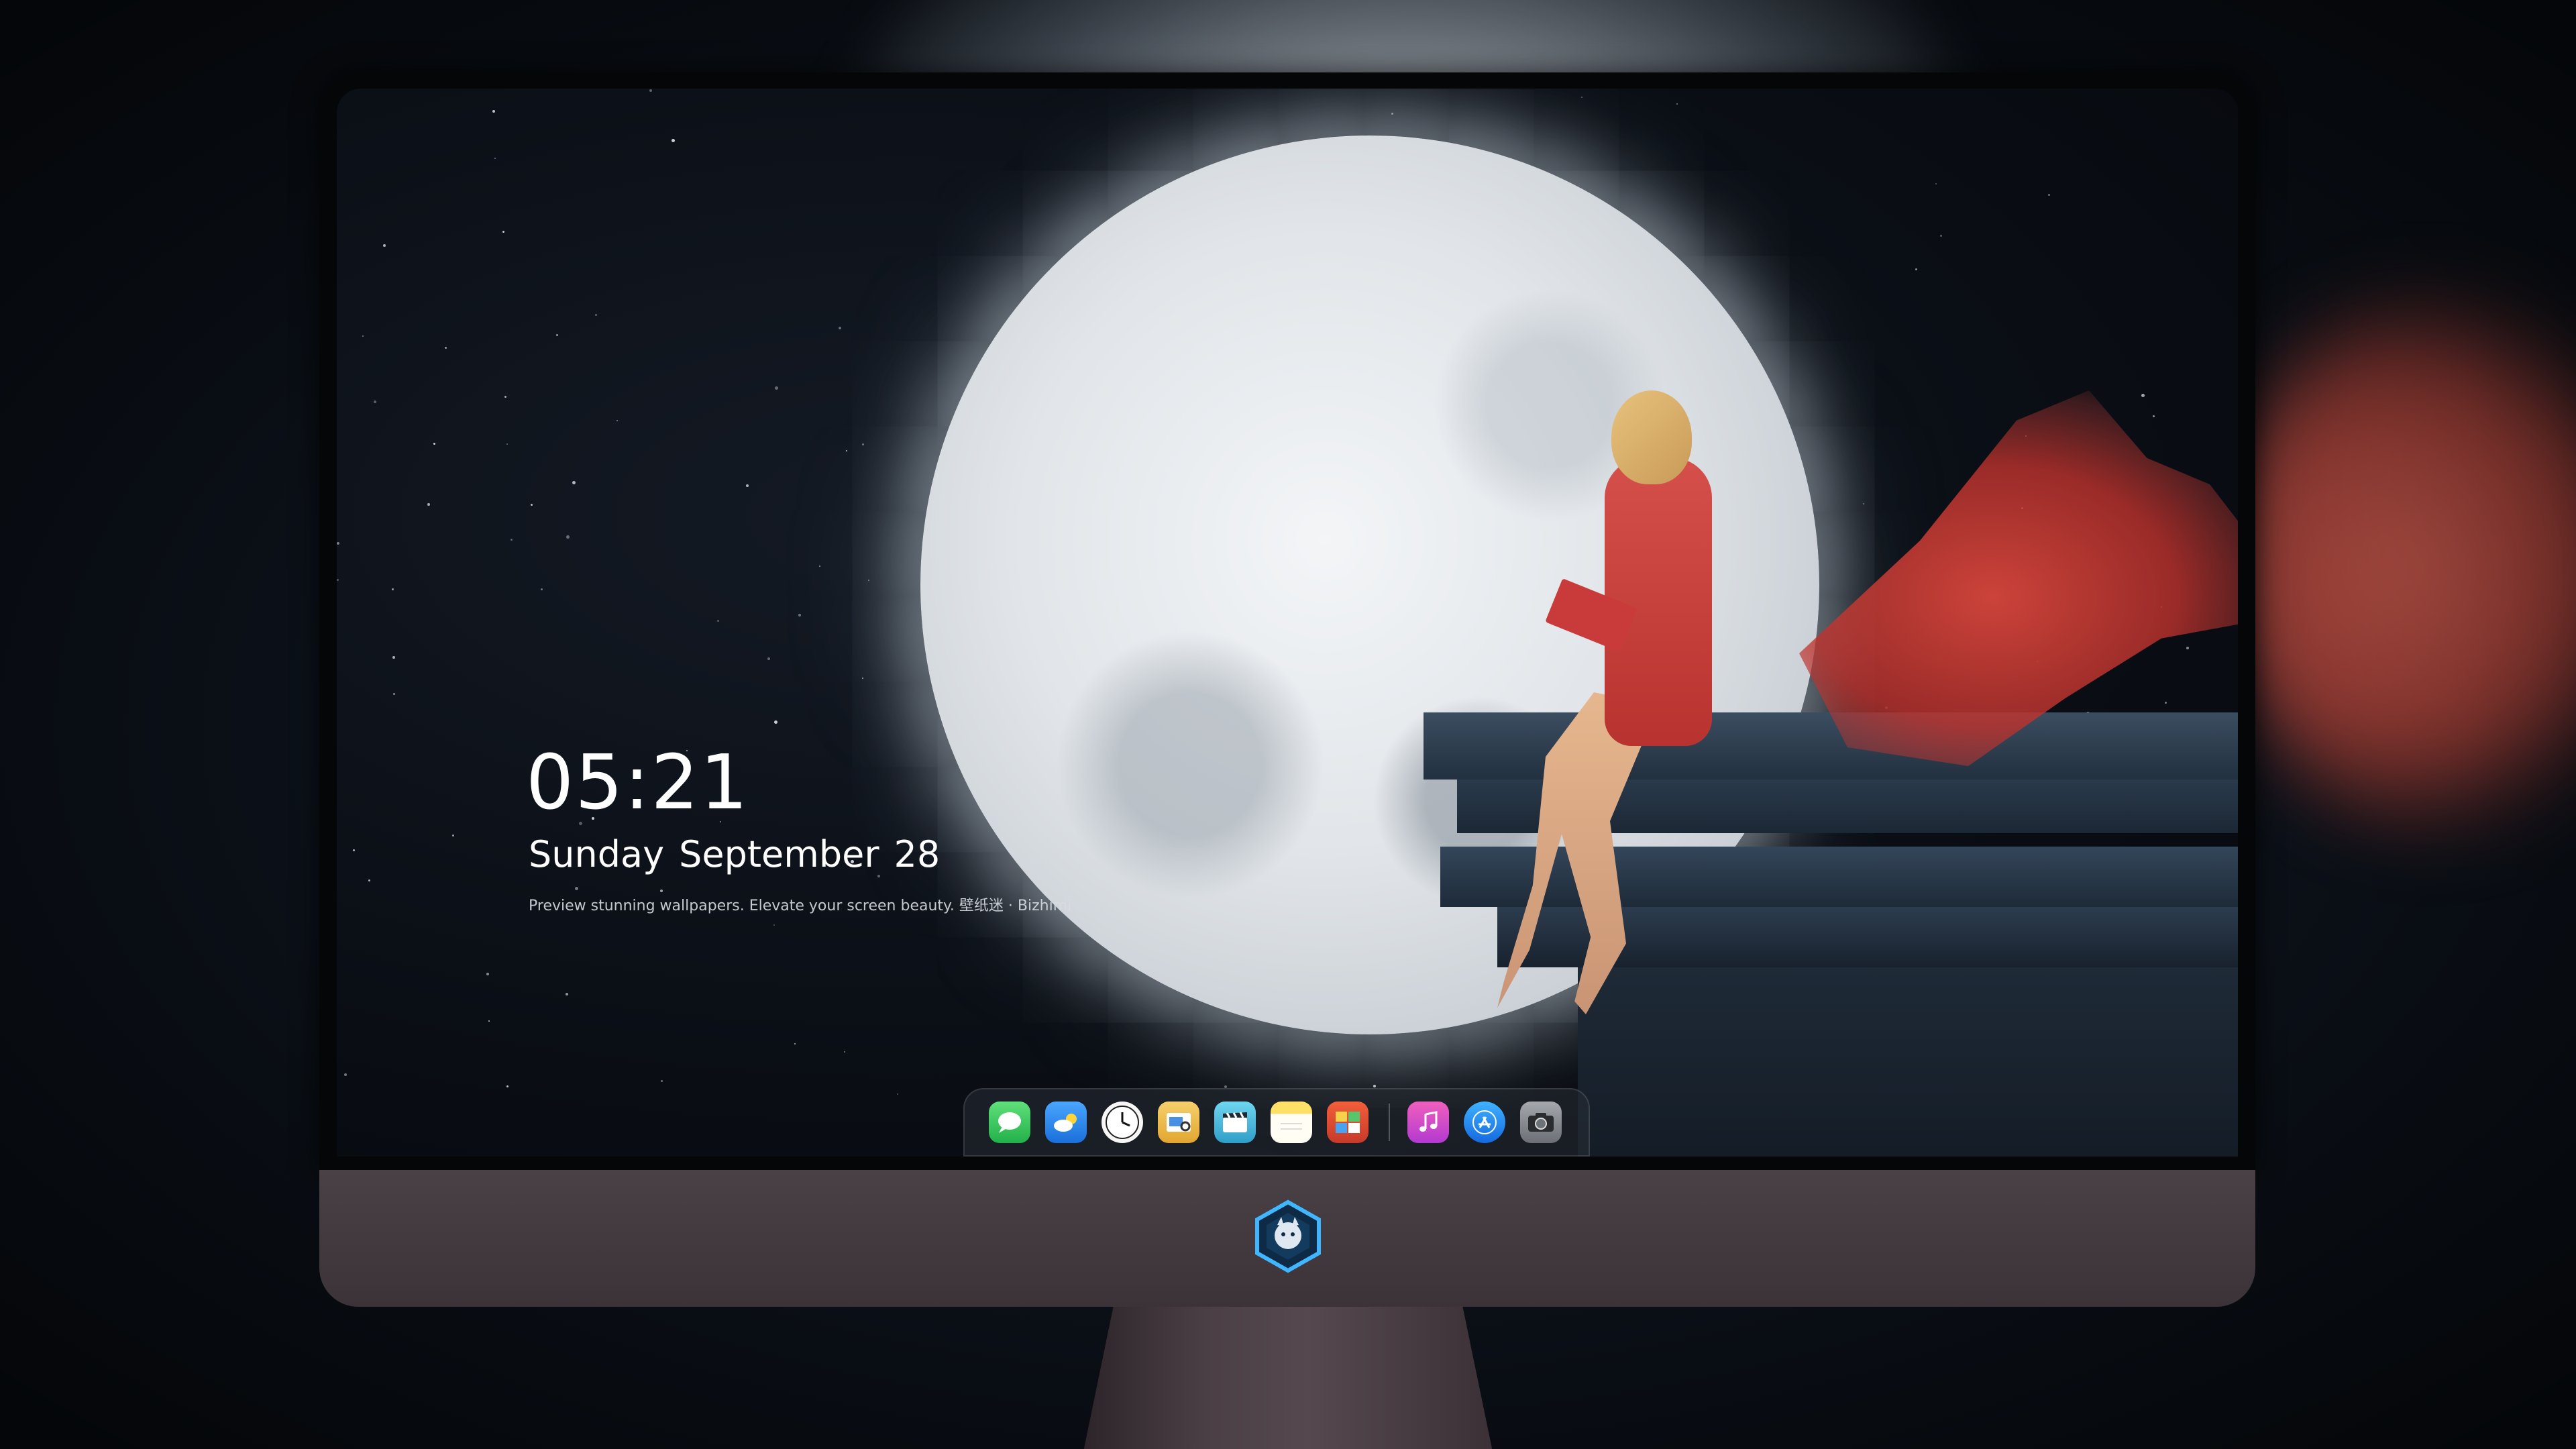  What do you see at coordinates (1389, 1122) in the screenshot?
I see `dock-separator` at bounding box center [1389, 1122].